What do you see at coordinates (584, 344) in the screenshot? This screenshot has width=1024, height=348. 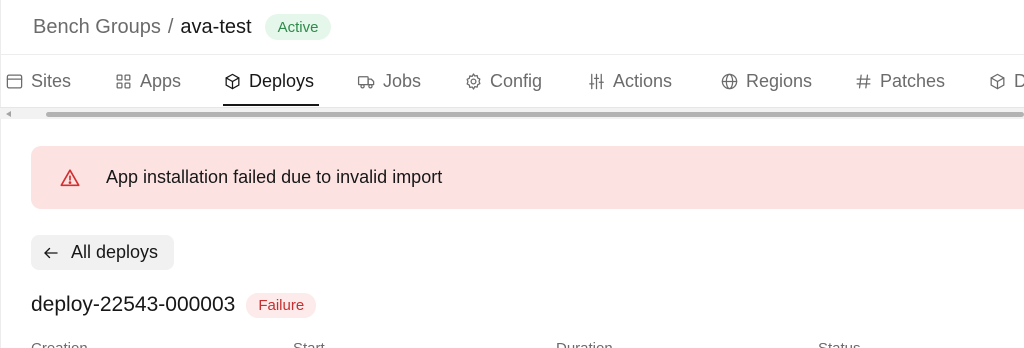 I see `table-header-duration: Duration` at bounding box center [584, 344].